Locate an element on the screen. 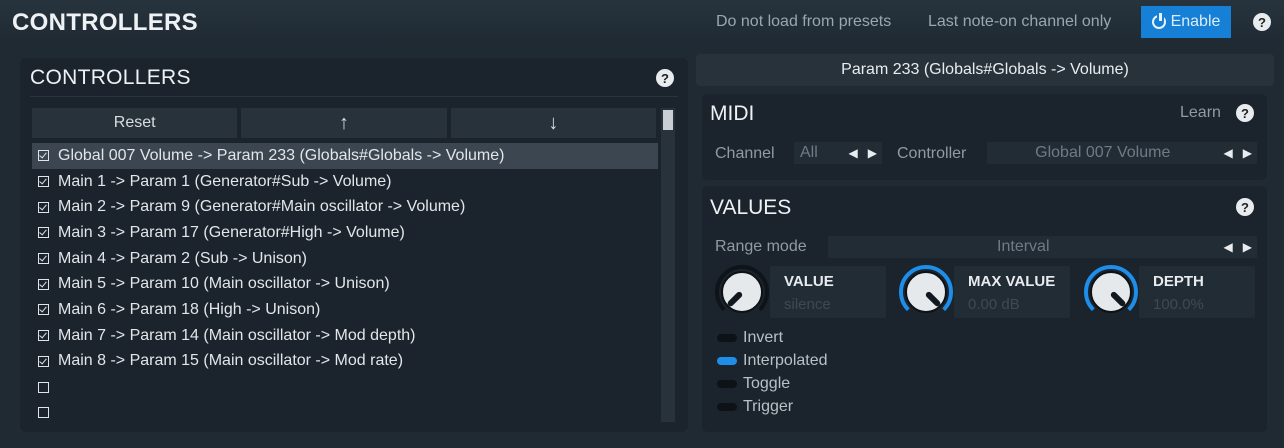 Image resolution: width=1284 pixels, height=448 pixels. move-up-button: ↑ is located at coordinates (344, 123).